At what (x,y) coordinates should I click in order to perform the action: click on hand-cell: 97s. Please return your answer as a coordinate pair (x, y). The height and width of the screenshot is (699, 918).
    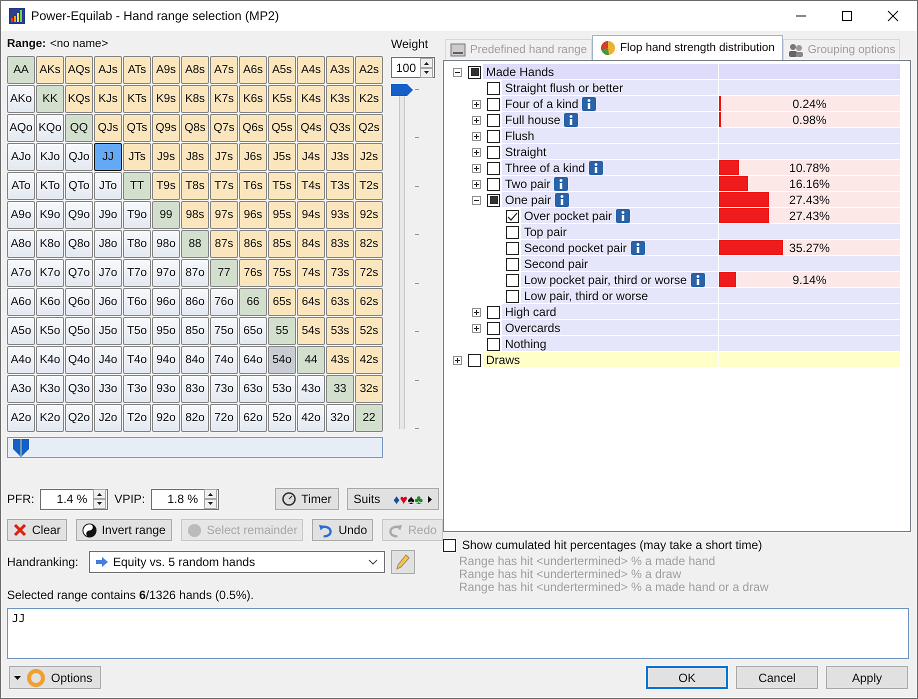
    Looking at the image, I should click on (224, 215).